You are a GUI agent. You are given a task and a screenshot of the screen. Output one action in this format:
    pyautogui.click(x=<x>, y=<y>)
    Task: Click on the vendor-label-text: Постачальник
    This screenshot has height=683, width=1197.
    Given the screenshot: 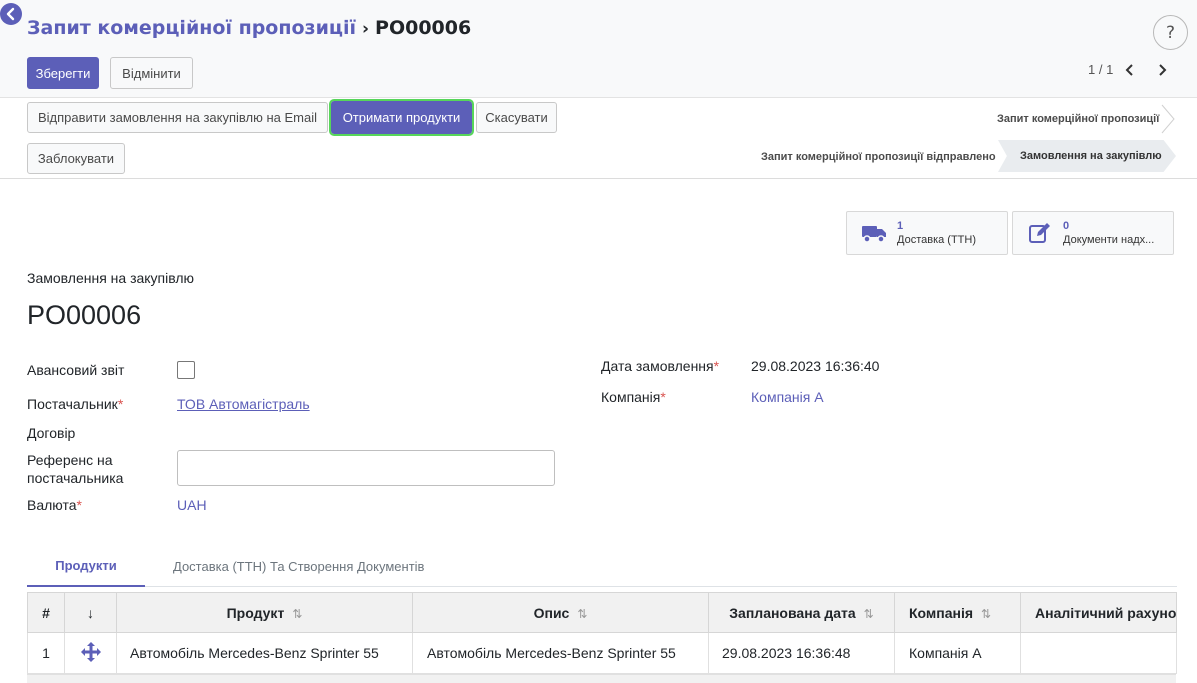 What is the action you would take?
    pyautogui.click(x=72, y=404)
    